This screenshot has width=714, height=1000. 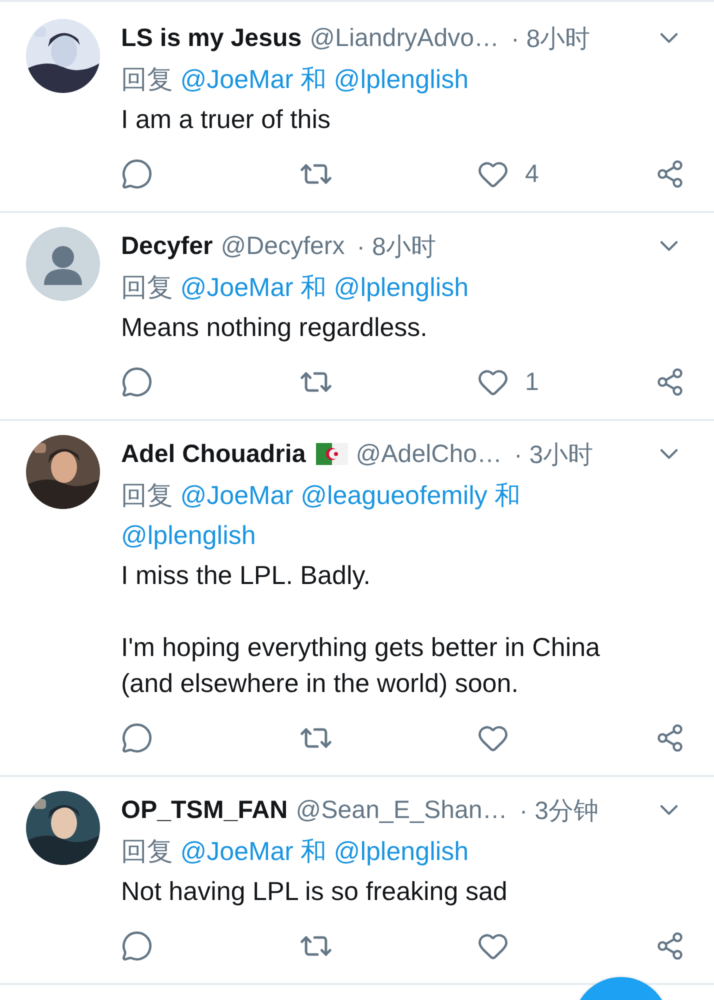 I want to click on like-count: 4, so click(x=532, y=174).